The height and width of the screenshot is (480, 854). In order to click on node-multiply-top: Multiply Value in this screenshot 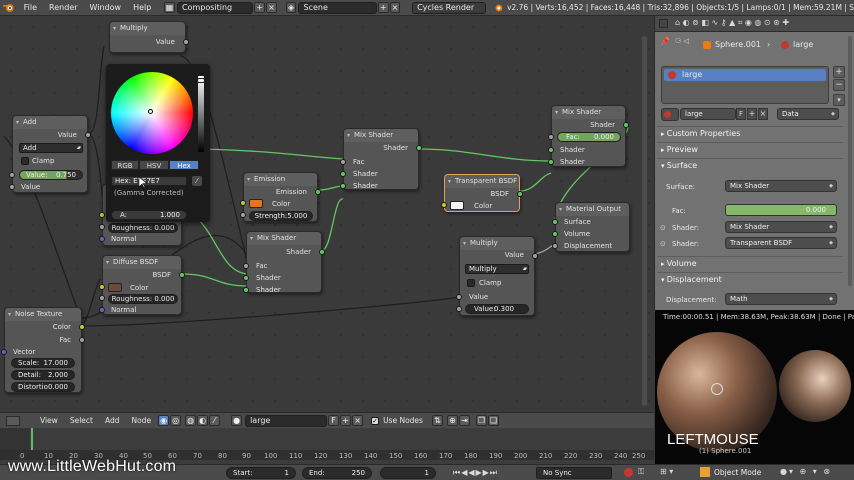, I will do `click(149, 37)`.